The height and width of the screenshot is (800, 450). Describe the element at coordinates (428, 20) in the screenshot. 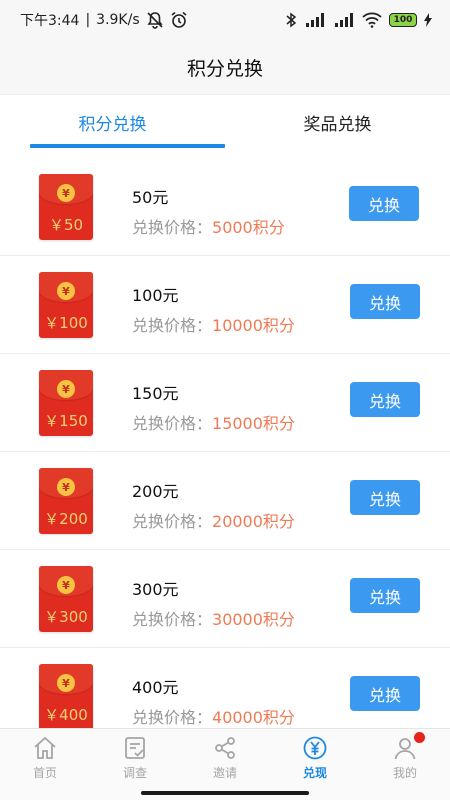

I see `charging-icon` at that location.